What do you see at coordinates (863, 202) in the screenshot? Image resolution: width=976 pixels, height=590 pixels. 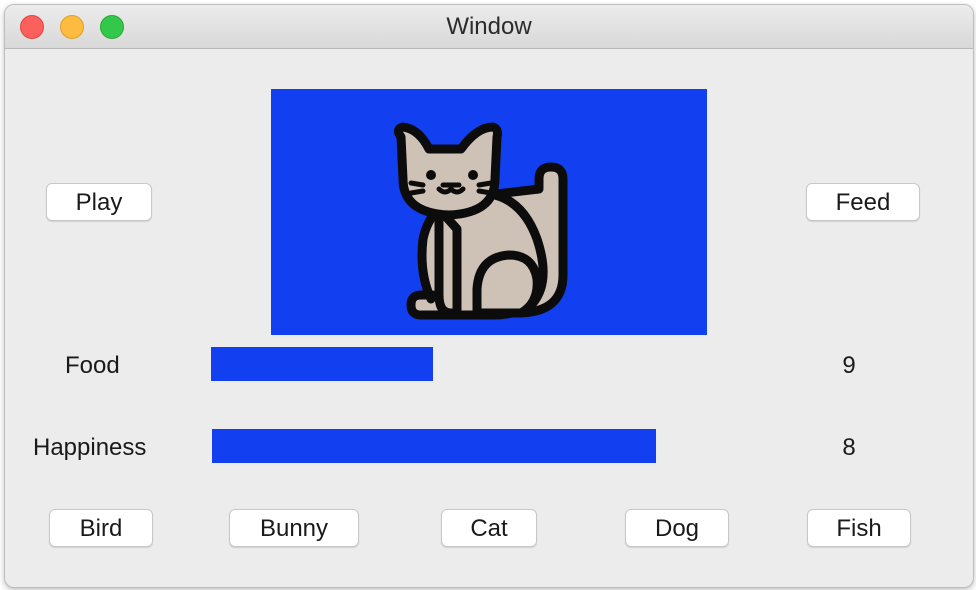 I see `feed-button: Feed` at bounding box center [863, 202].